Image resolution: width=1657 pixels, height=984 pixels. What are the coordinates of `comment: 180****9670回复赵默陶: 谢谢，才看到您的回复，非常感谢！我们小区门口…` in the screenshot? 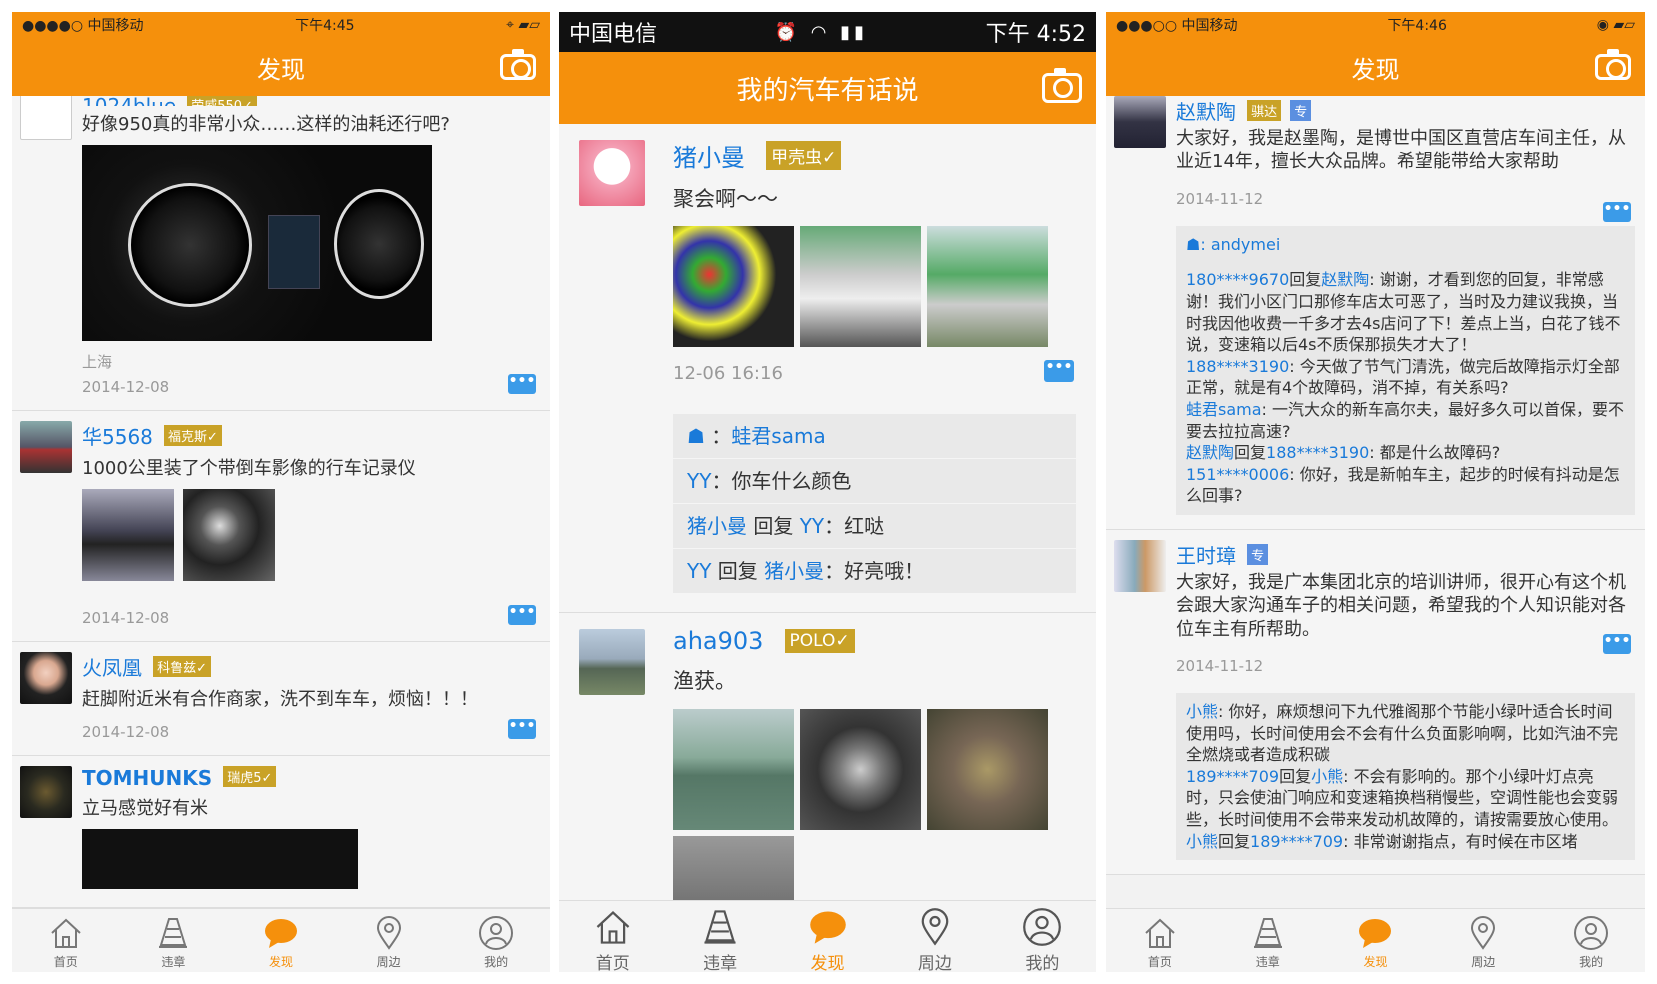 It's located at (1405, 312).